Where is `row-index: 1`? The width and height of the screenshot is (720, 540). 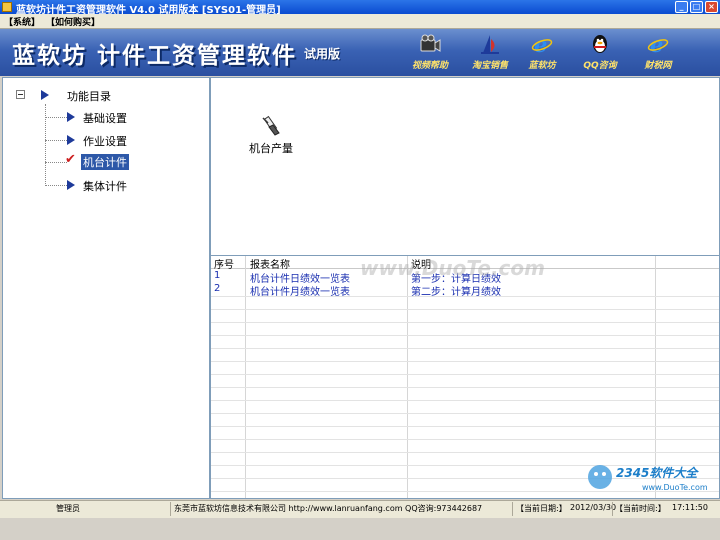 row-index: 1 is located at coordinates (217, 275).